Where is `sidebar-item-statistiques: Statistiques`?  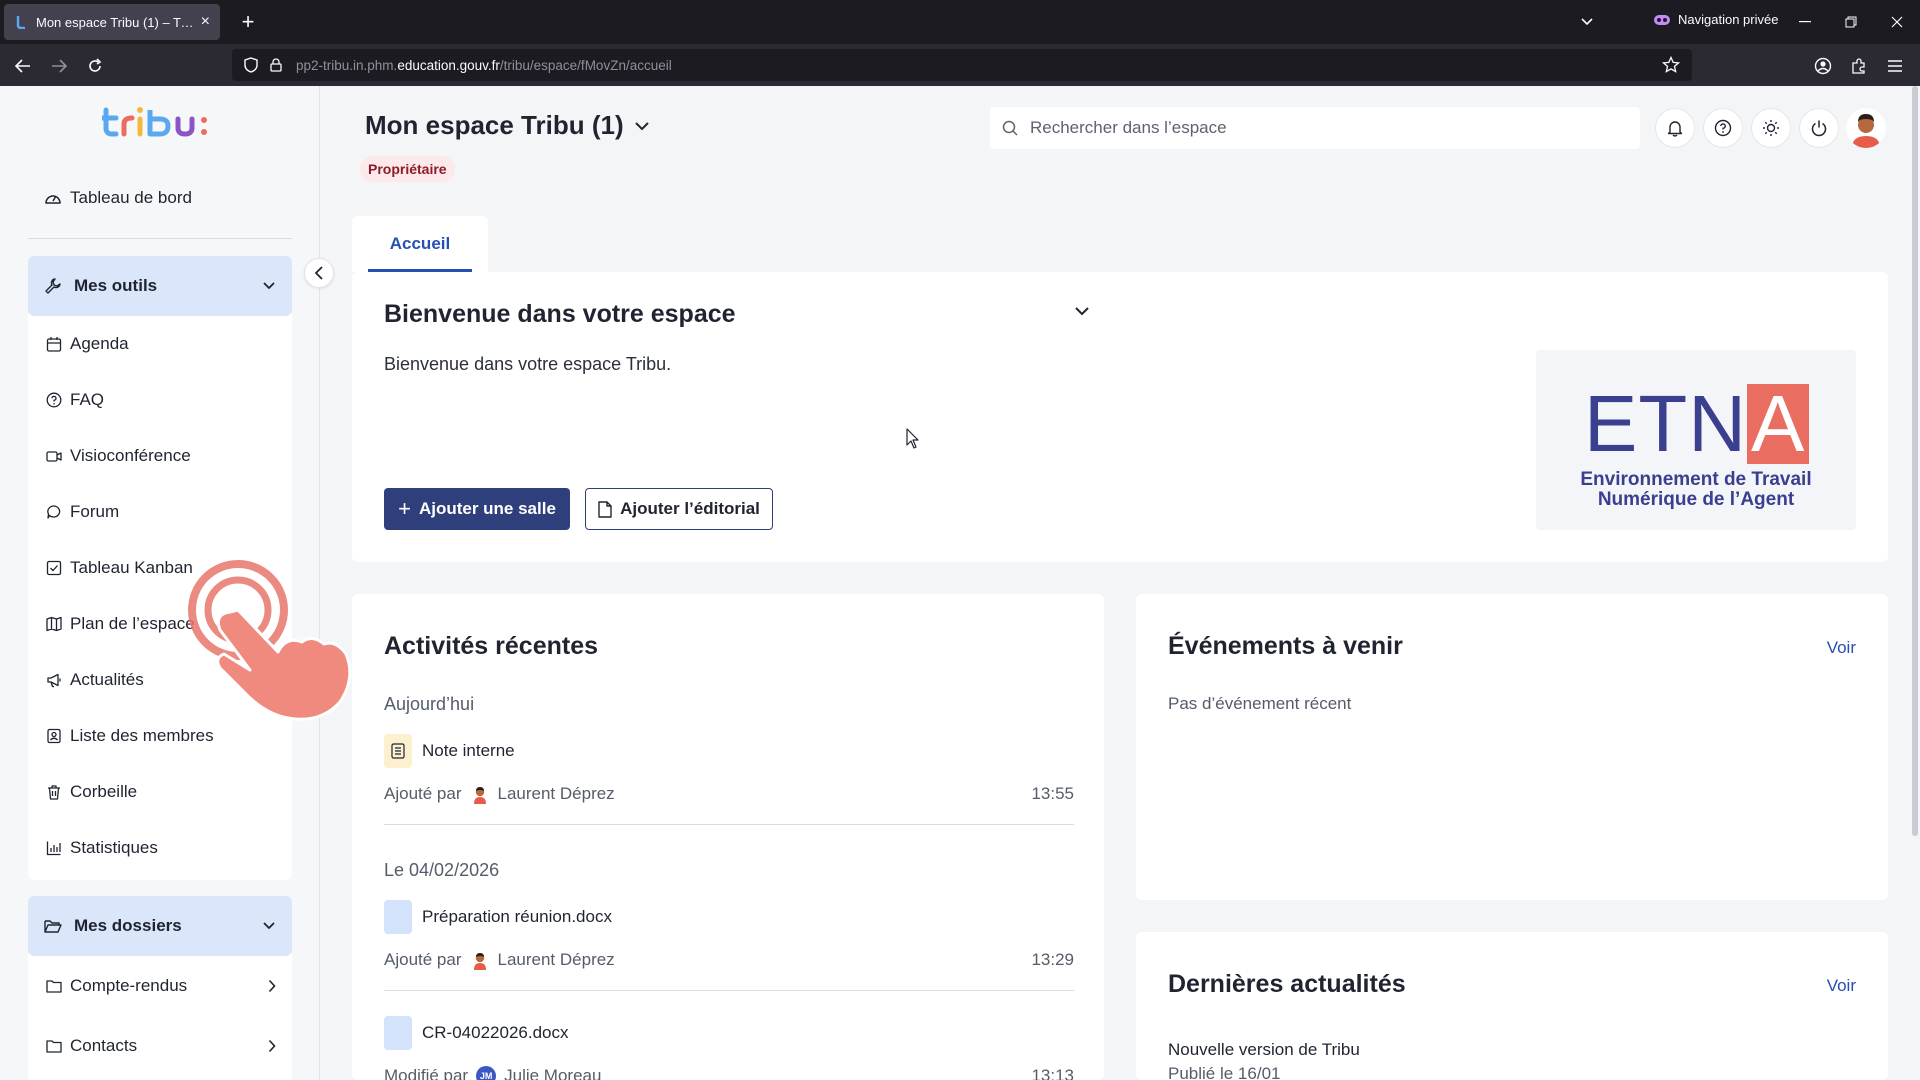 sidebar-item-statistiques: Statistiques is located at coordinates (160, 848).